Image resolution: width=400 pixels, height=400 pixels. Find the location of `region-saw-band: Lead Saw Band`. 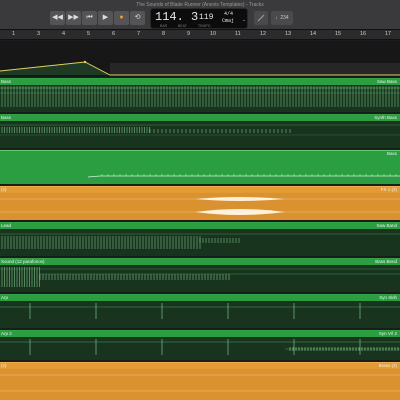

region-saw-band: Lead Saw Band is located at coordinates (200, 239).